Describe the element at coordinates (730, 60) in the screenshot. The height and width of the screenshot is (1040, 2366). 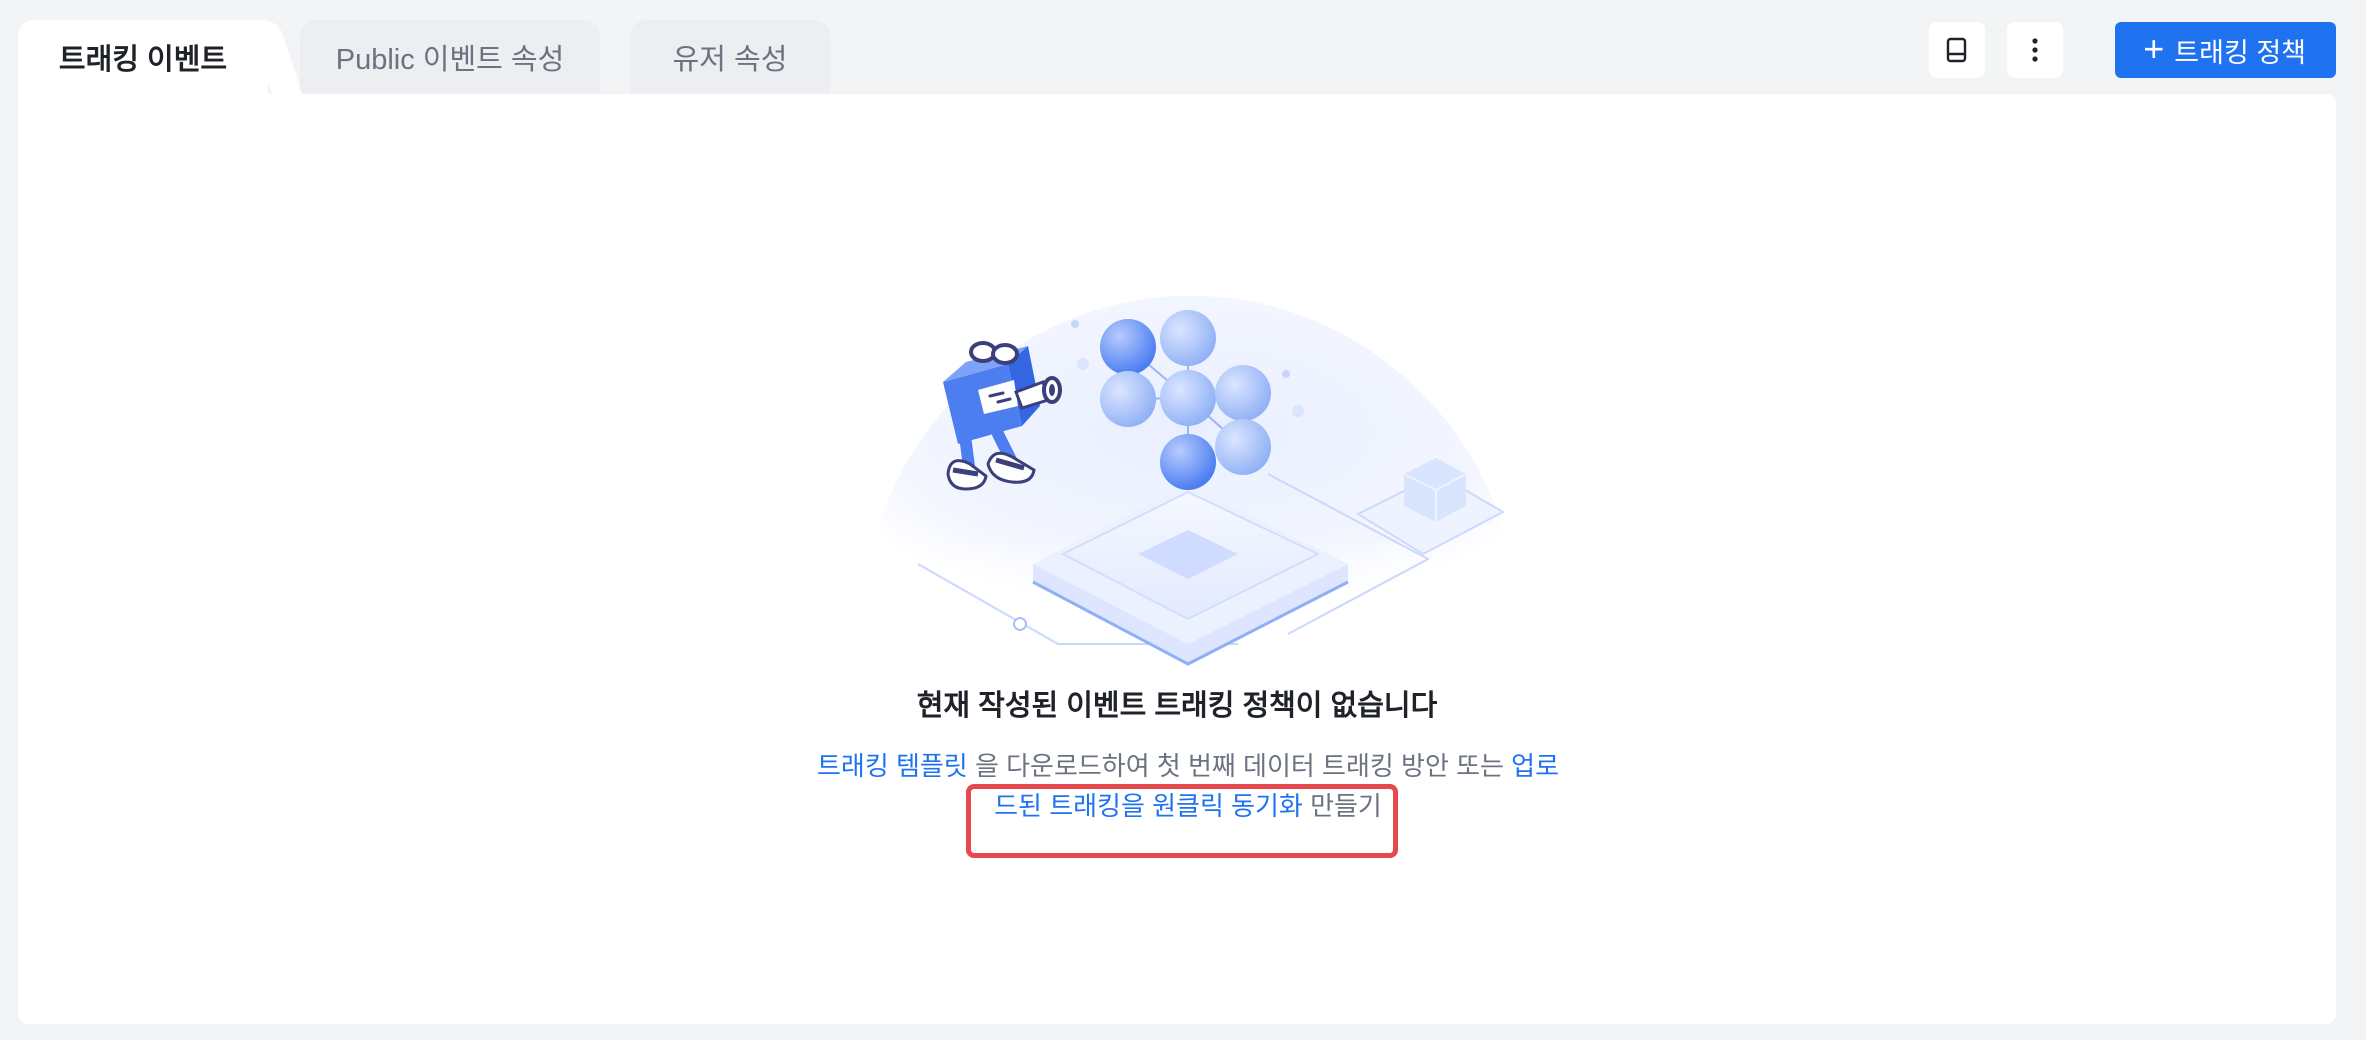
I see `tab-label: 유저 속성` at that location.